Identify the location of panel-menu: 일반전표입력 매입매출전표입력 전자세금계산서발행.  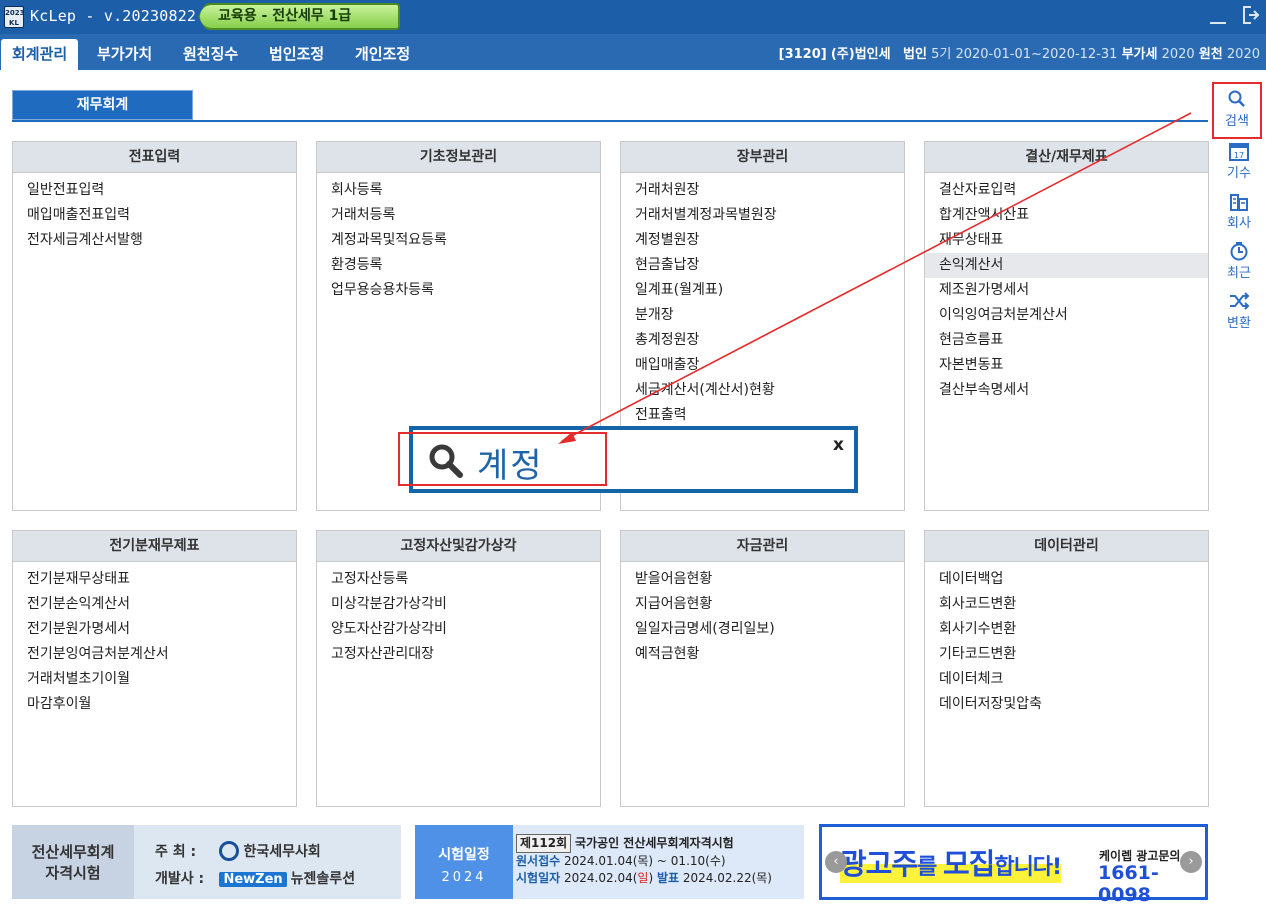
(154, 213).